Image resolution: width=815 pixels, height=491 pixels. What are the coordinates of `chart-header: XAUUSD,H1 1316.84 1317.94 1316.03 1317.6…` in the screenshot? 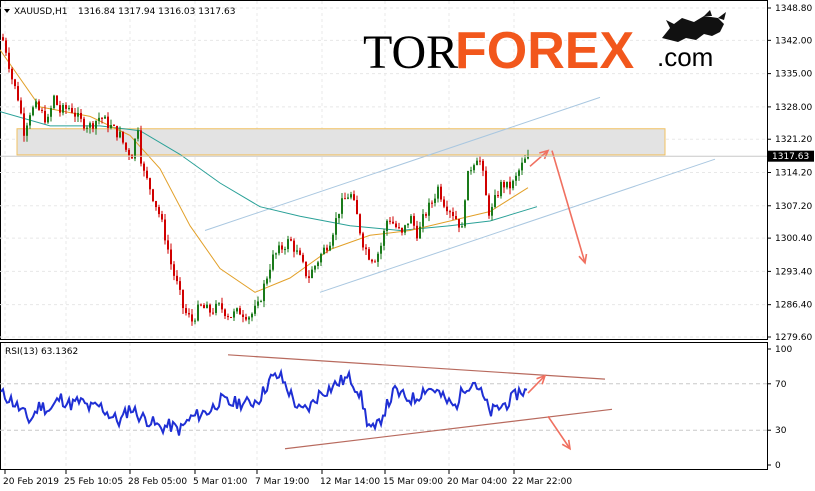 It's located at (119, 12).